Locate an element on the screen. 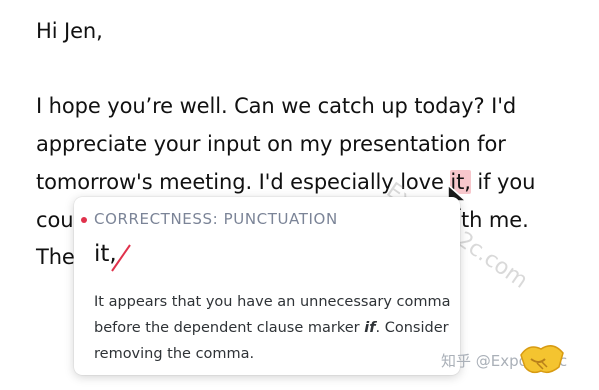  email-line-3-after: if you is located at coordinates (503, 182).